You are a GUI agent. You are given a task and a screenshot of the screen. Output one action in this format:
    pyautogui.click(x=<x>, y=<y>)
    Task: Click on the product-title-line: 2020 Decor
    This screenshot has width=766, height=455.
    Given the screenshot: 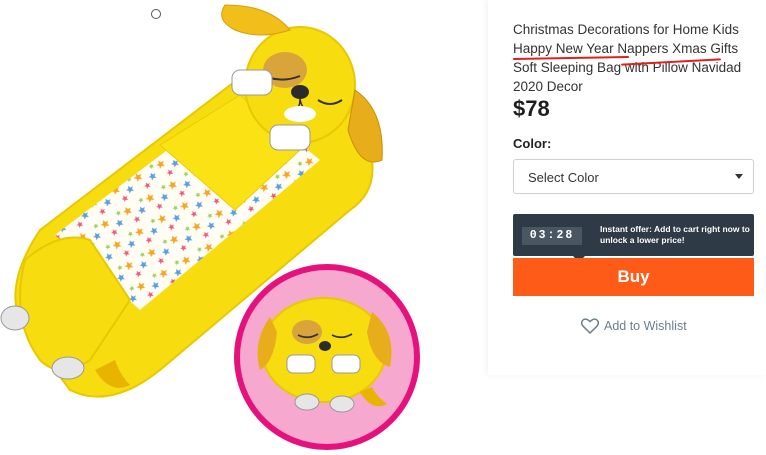 What is the action you would take?
    pyautogui.click(x=548, y=86)
    